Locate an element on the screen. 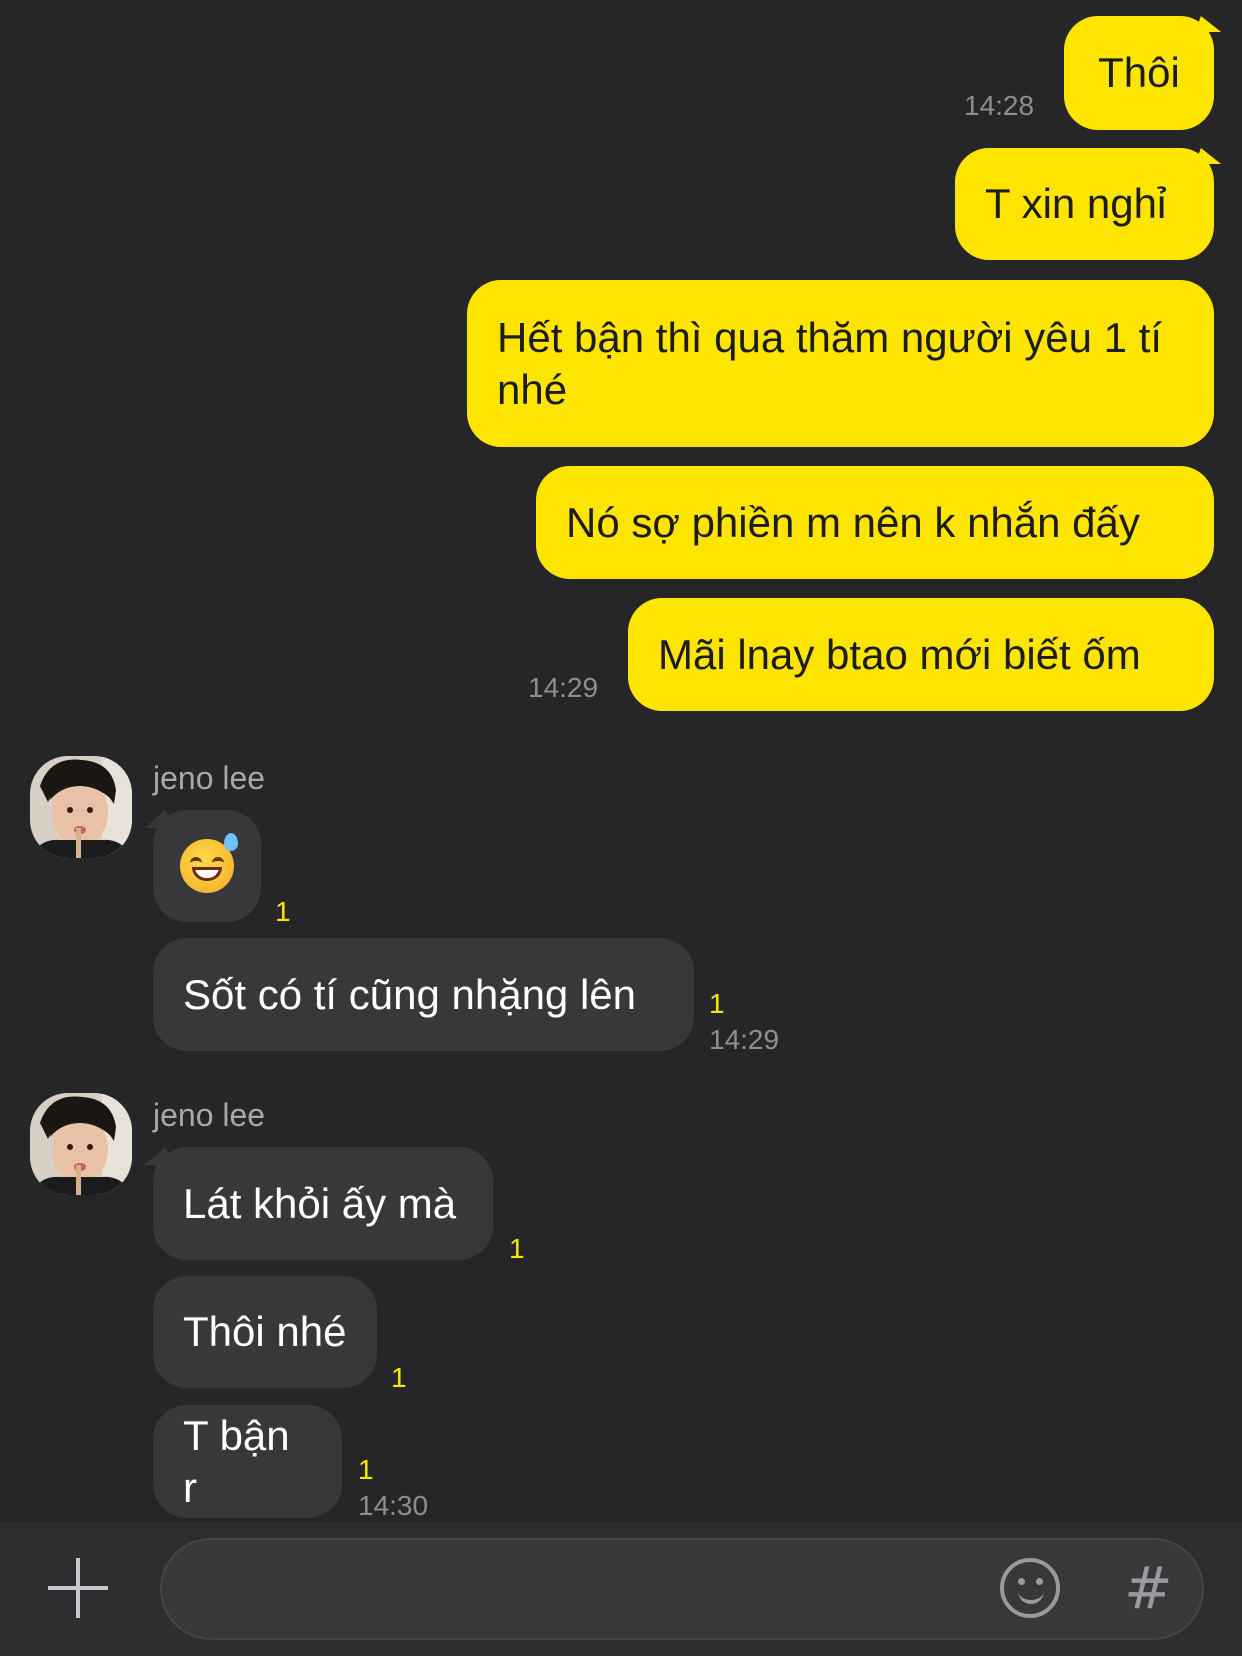 This screenshot has width=1242, height=1656. message-text: Thôi is located at coordinates (1139, 72).